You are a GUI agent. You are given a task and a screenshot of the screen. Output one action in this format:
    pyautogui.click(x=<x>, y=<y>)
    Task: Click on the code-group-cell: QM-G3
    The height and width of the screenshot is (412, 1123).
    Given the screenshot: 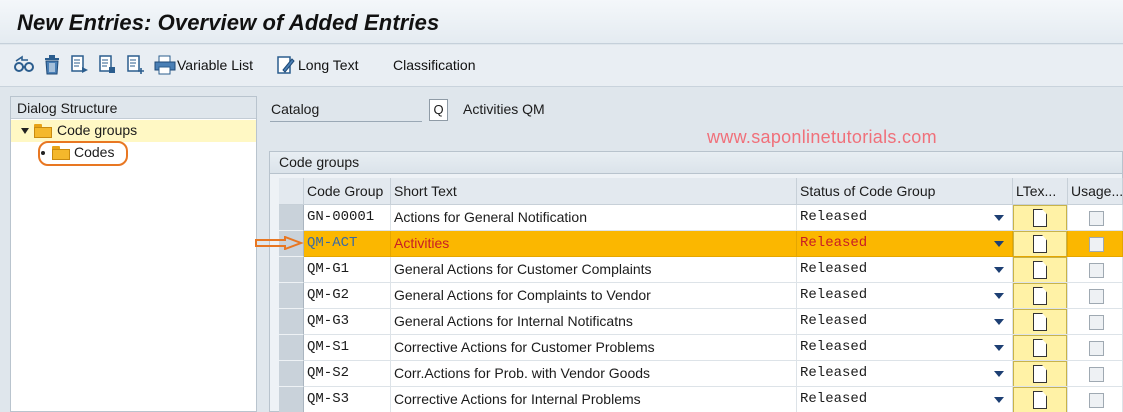 What is the action you would take?
    pyautogui.click(x=347, y=322)
    